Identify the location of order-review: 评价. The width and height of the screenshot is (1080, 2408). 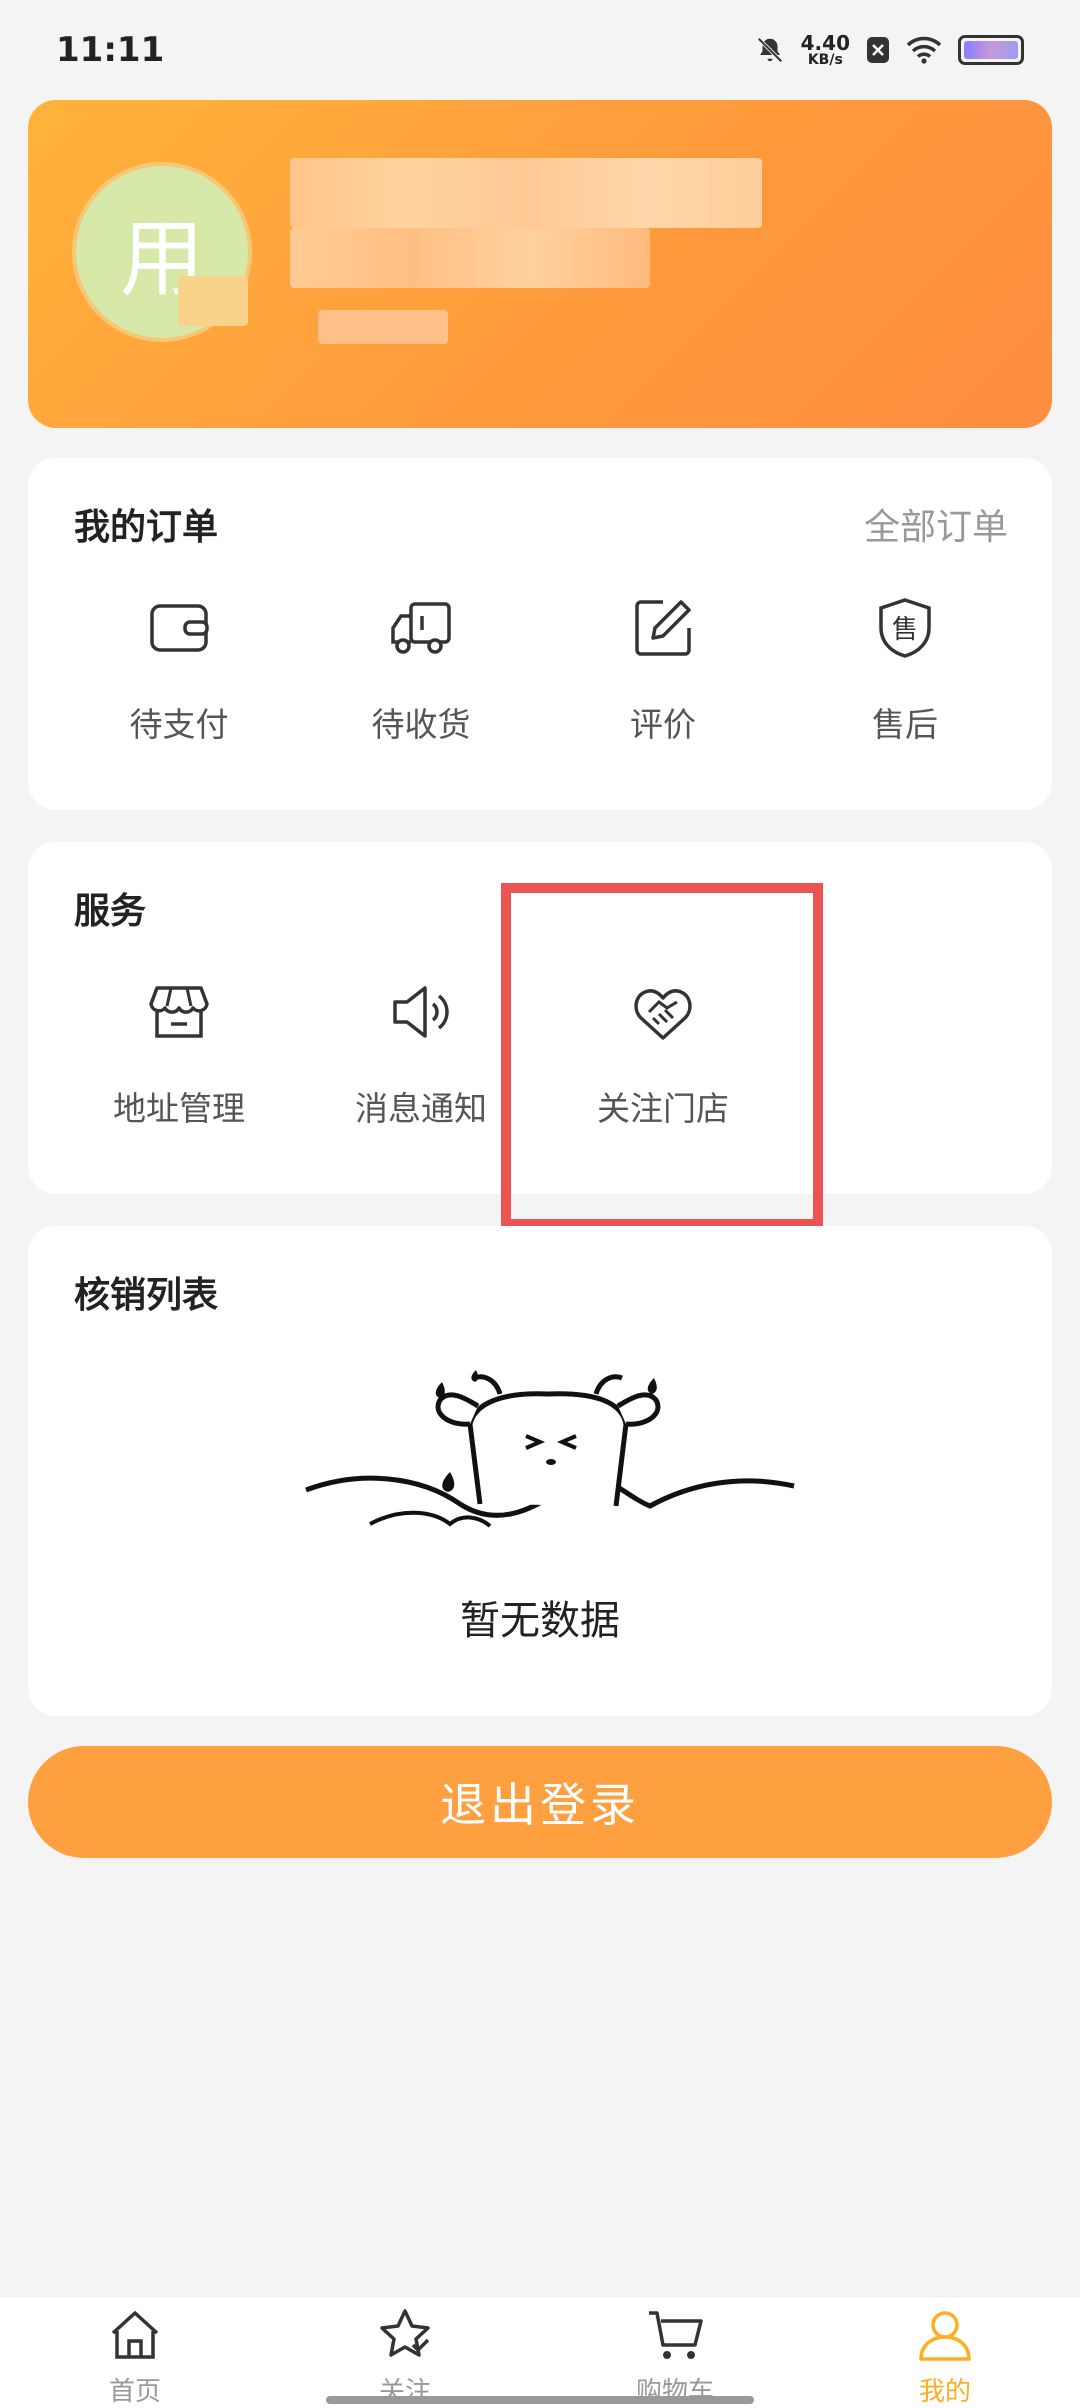
(663, 671).